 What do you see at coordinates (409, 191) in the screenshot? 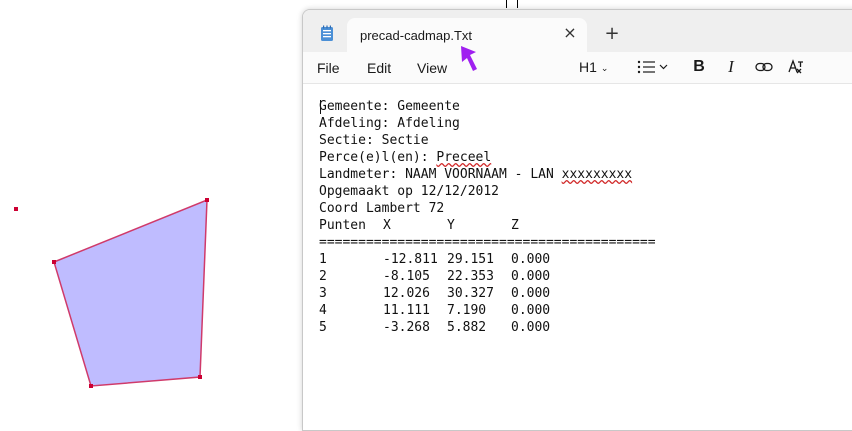
I see `line-opgemaakt: Opgemaakt op 12/12/2012` at bounding box center [409, 191].